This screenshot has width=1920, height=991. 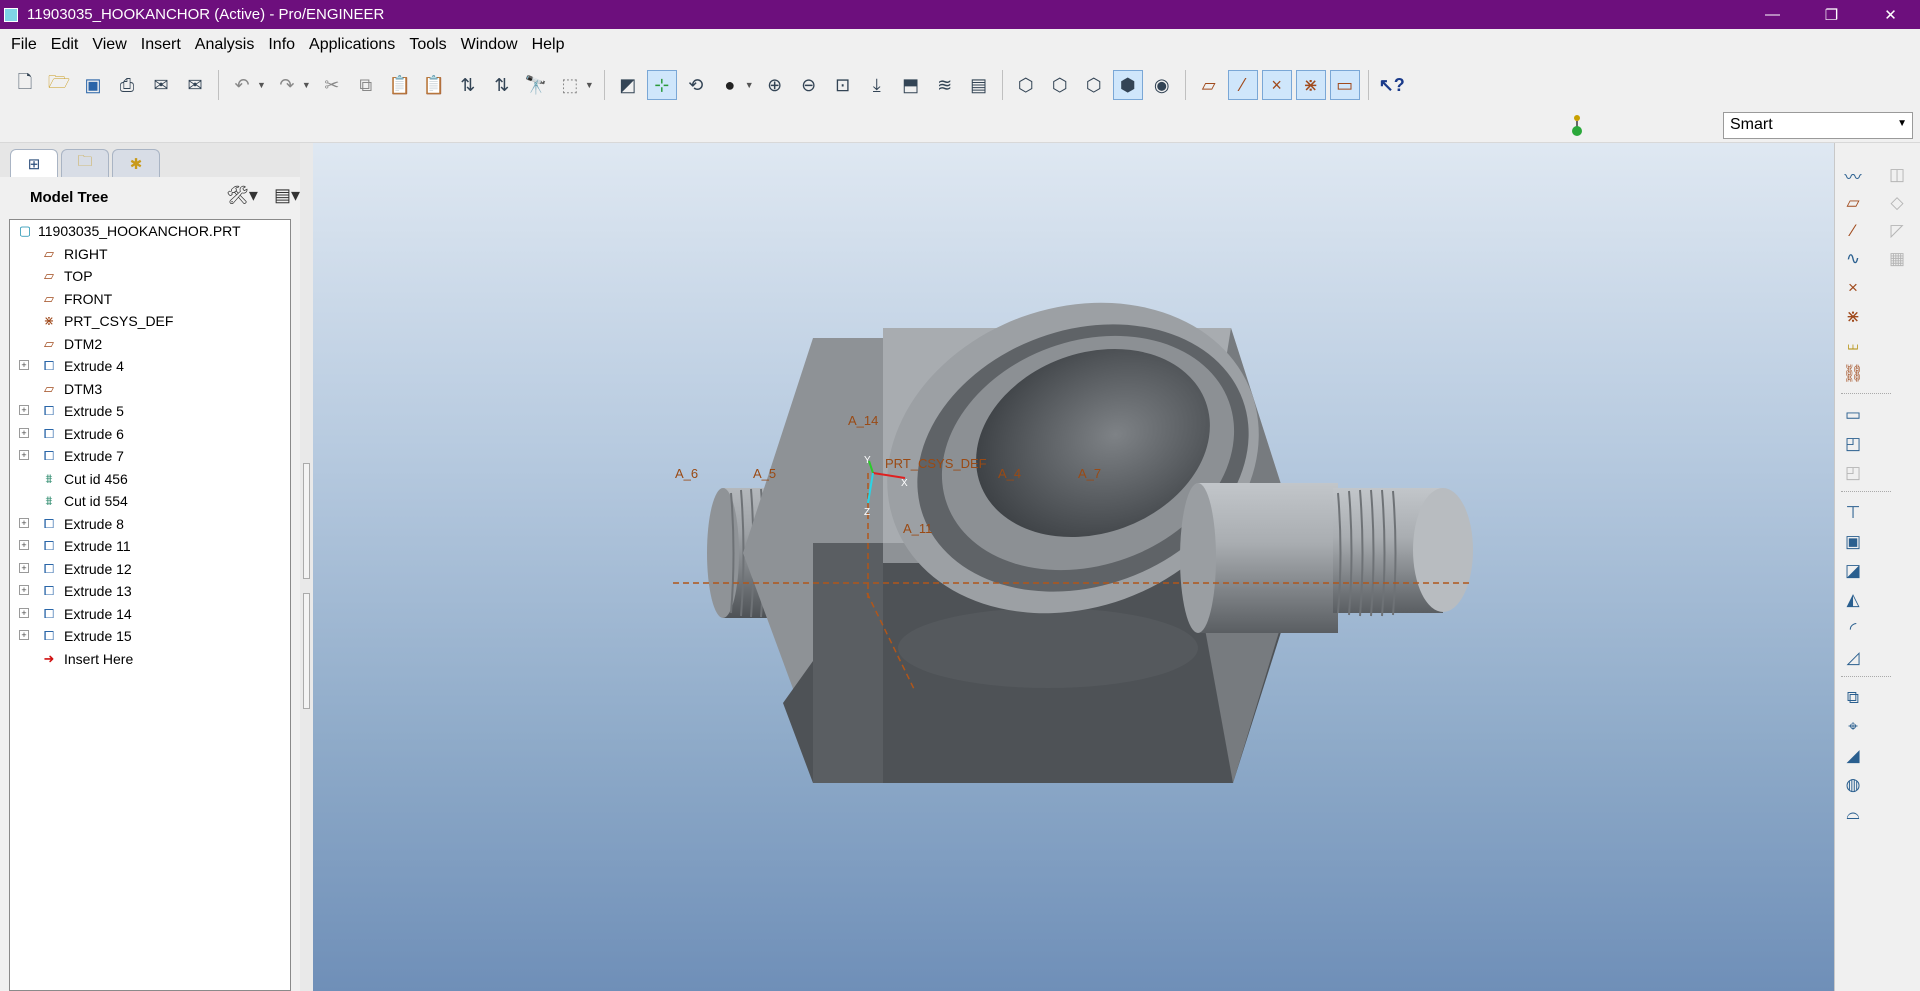 What do you see at coordinates (911, 85) in the screenshot?
I see `saved-views-icon: ⬒` at bounding box center [911, 85].